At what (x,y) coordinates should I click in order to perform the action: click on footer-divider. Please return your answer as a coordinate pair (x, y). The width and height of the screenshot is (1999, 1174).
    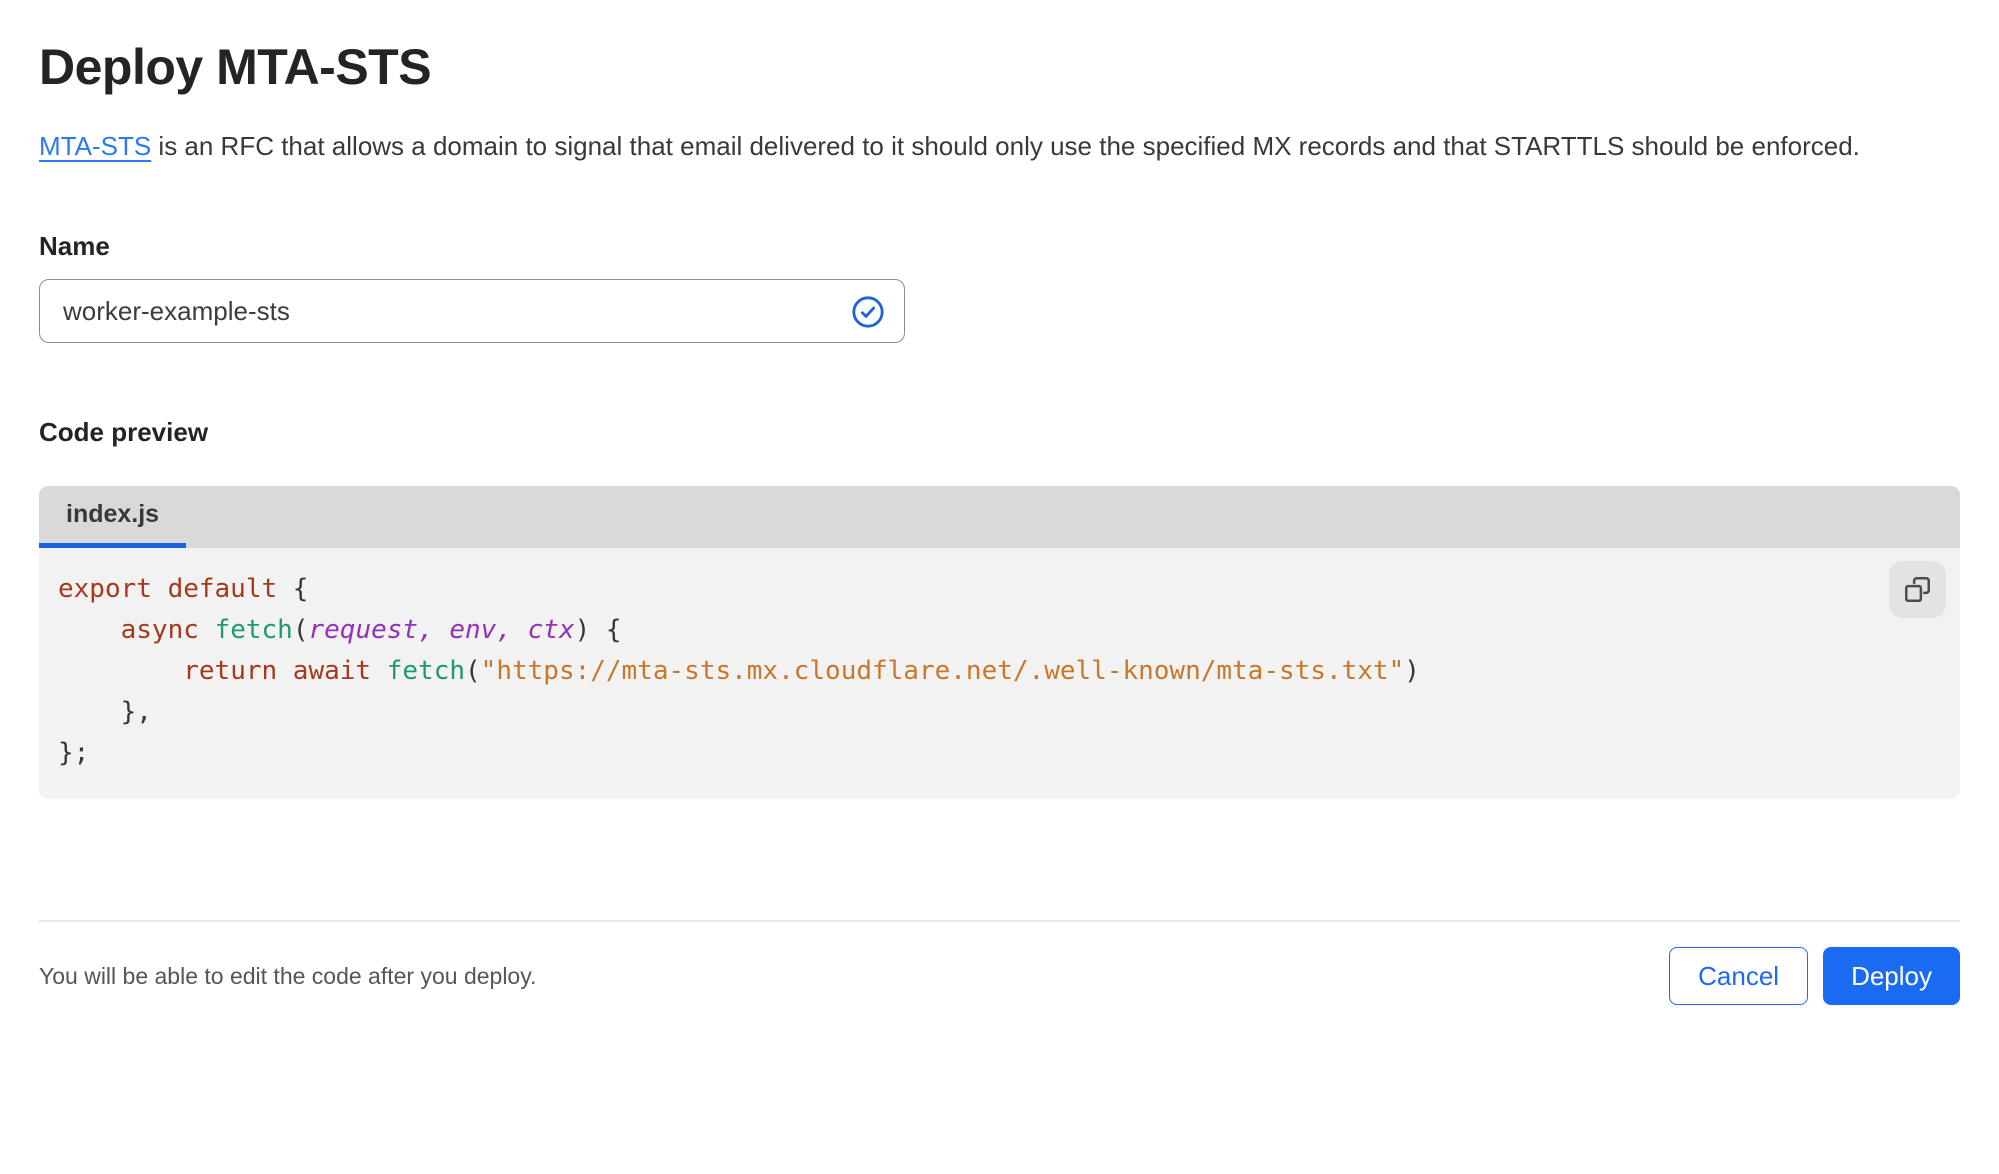
    Looking at the image, I should click on (999, 921).